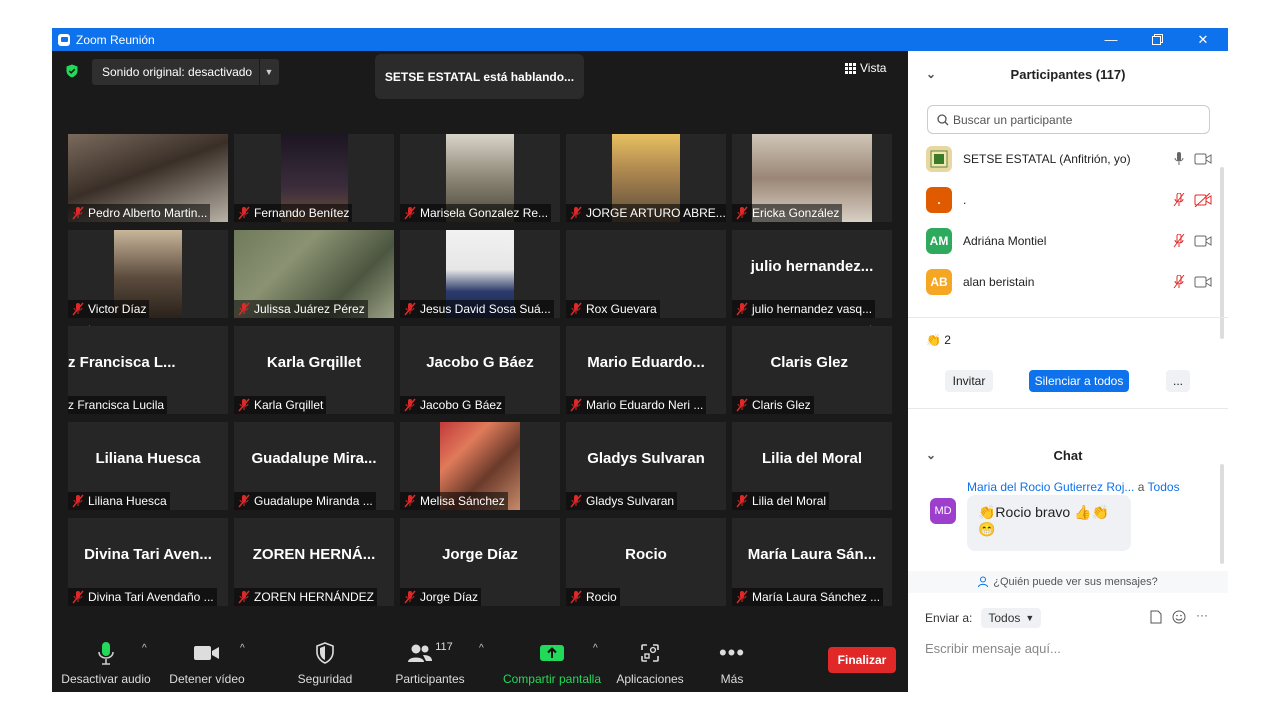  Describe the element at coordinates (646, 274) in the screenshot. I see `participant-tile: Rox Guevara` at that location.